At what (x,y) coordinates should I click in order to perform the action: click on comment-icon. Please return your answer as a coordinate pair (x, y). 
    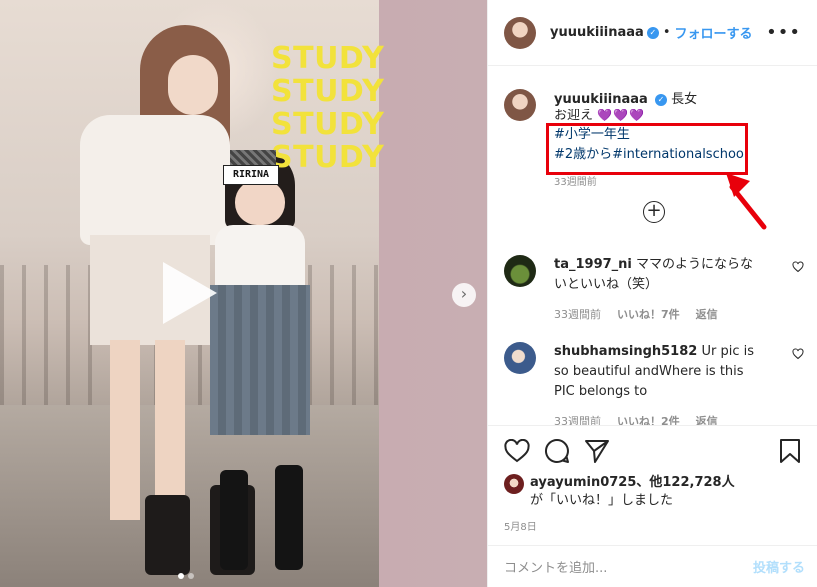
    Looking at the image, I should click on (557, 451).